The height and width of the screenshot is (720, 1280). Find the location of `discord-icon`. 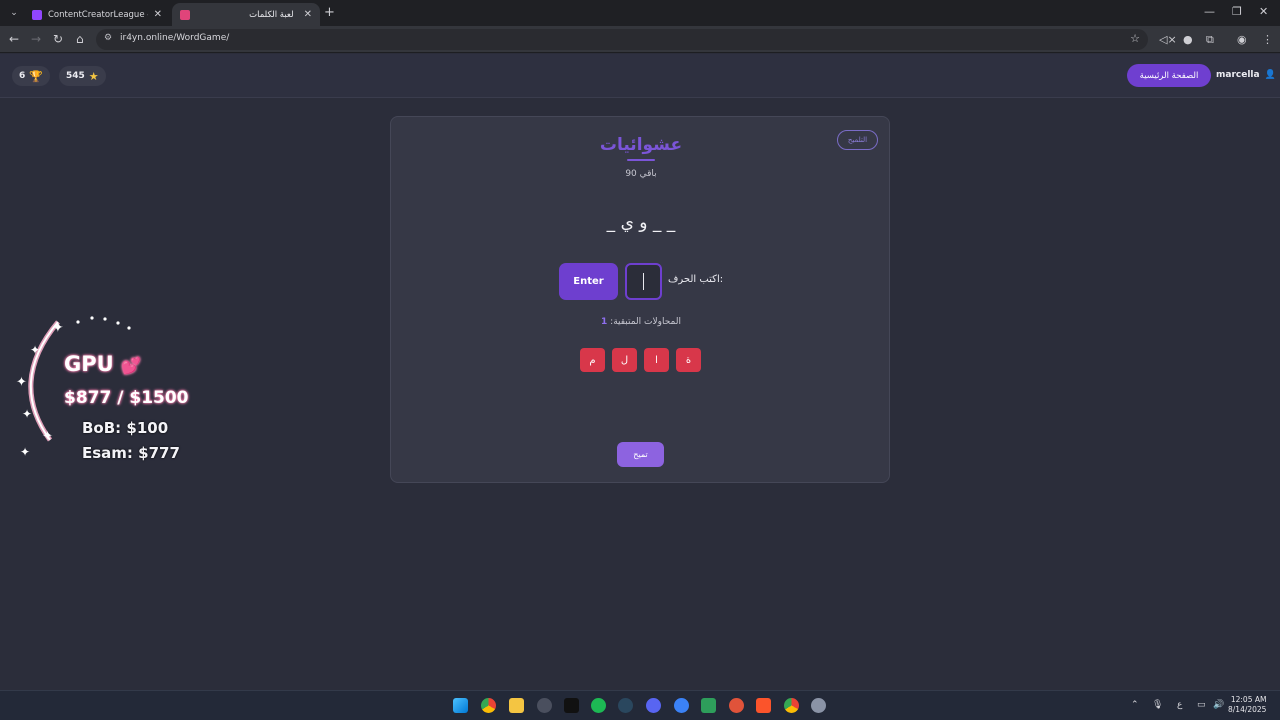

discord-icon is located at coordinates (653, 705).